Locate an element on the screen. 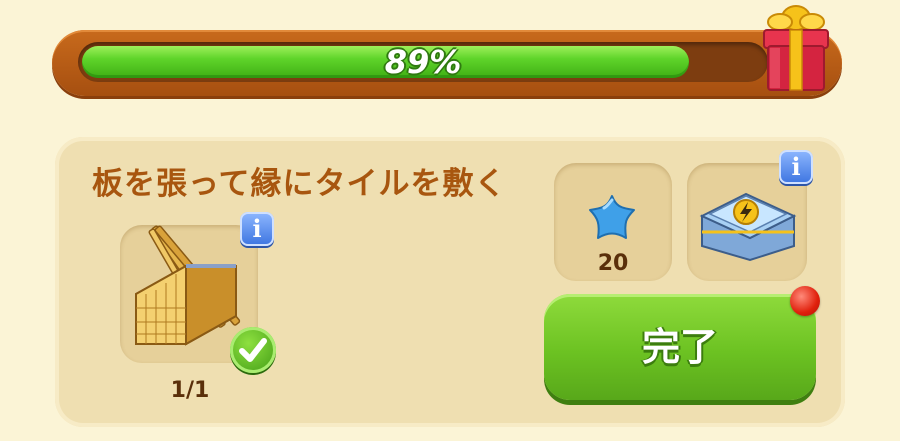 The width and height of the screenshot is (900, 441). complete-button-label: 完了 is located at coordinates (679, 347).